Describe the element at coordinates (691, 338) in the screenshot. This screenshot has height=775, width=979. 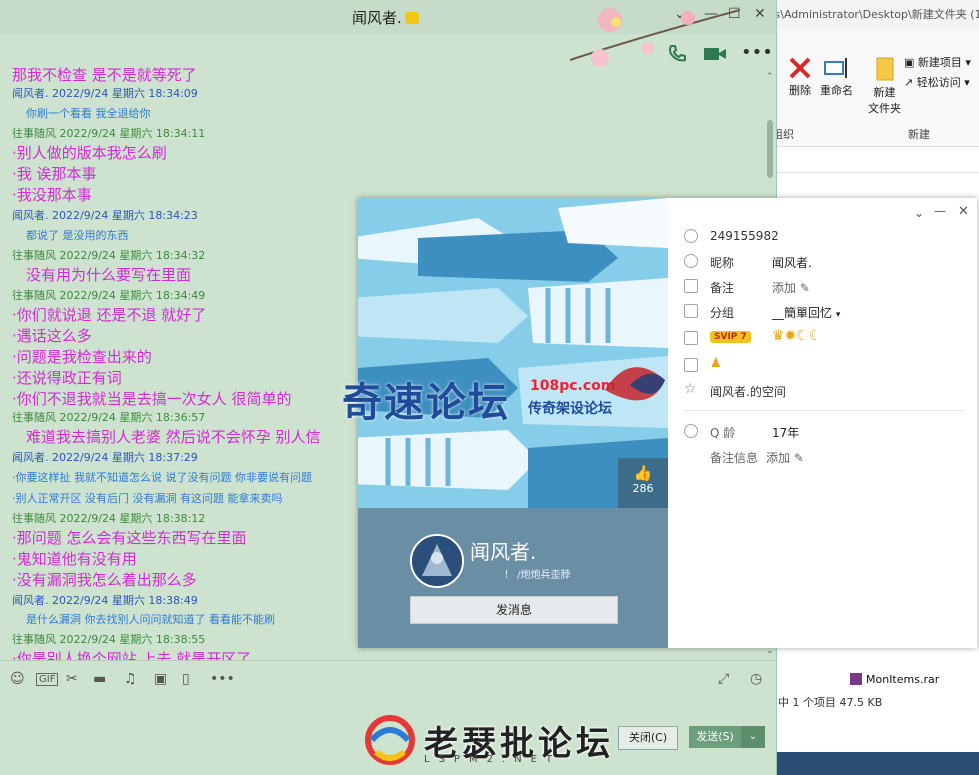
I see `level-icon` at that location.